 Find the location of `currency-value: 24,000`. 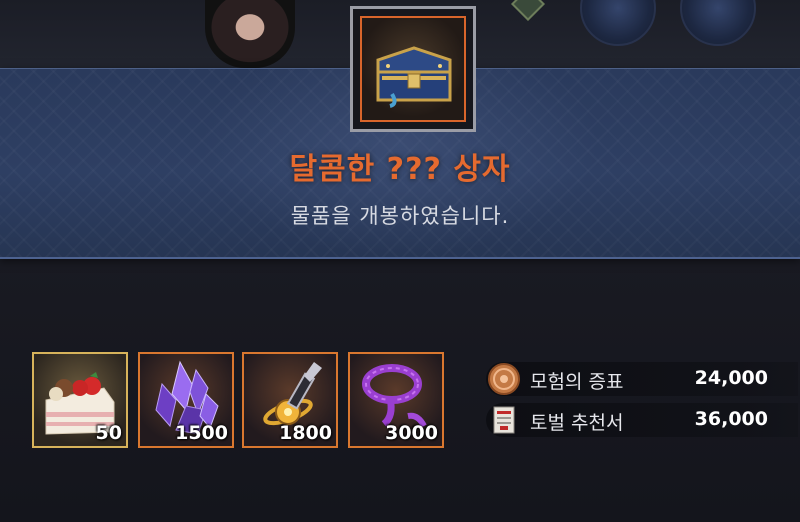

currency-value: 24,000 is located at coordinates (731, 378).